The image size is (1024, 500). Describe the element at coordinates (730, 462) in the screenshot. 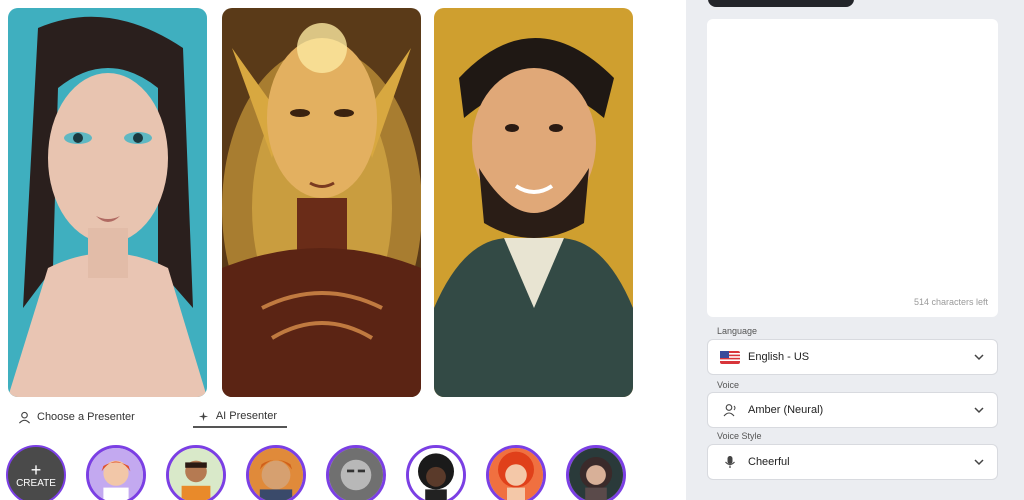

I see `microphone-icon` at that location.